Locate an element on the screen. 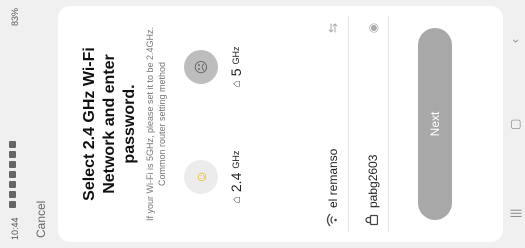  sad-icon: ☹ is located at coordinates (201, 67).